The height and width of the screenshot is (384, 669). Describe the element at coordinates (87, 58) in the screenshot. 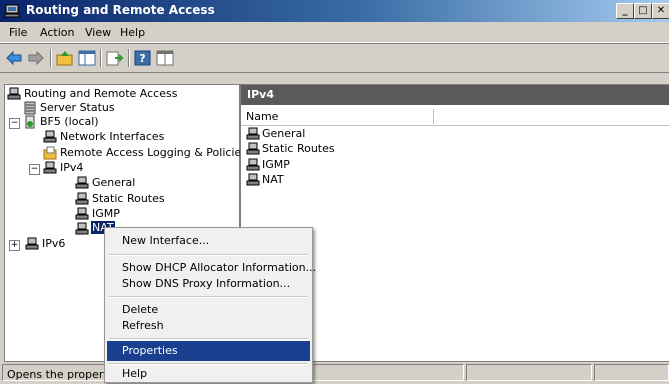

I see `show-hide-tree-icon` at that location.